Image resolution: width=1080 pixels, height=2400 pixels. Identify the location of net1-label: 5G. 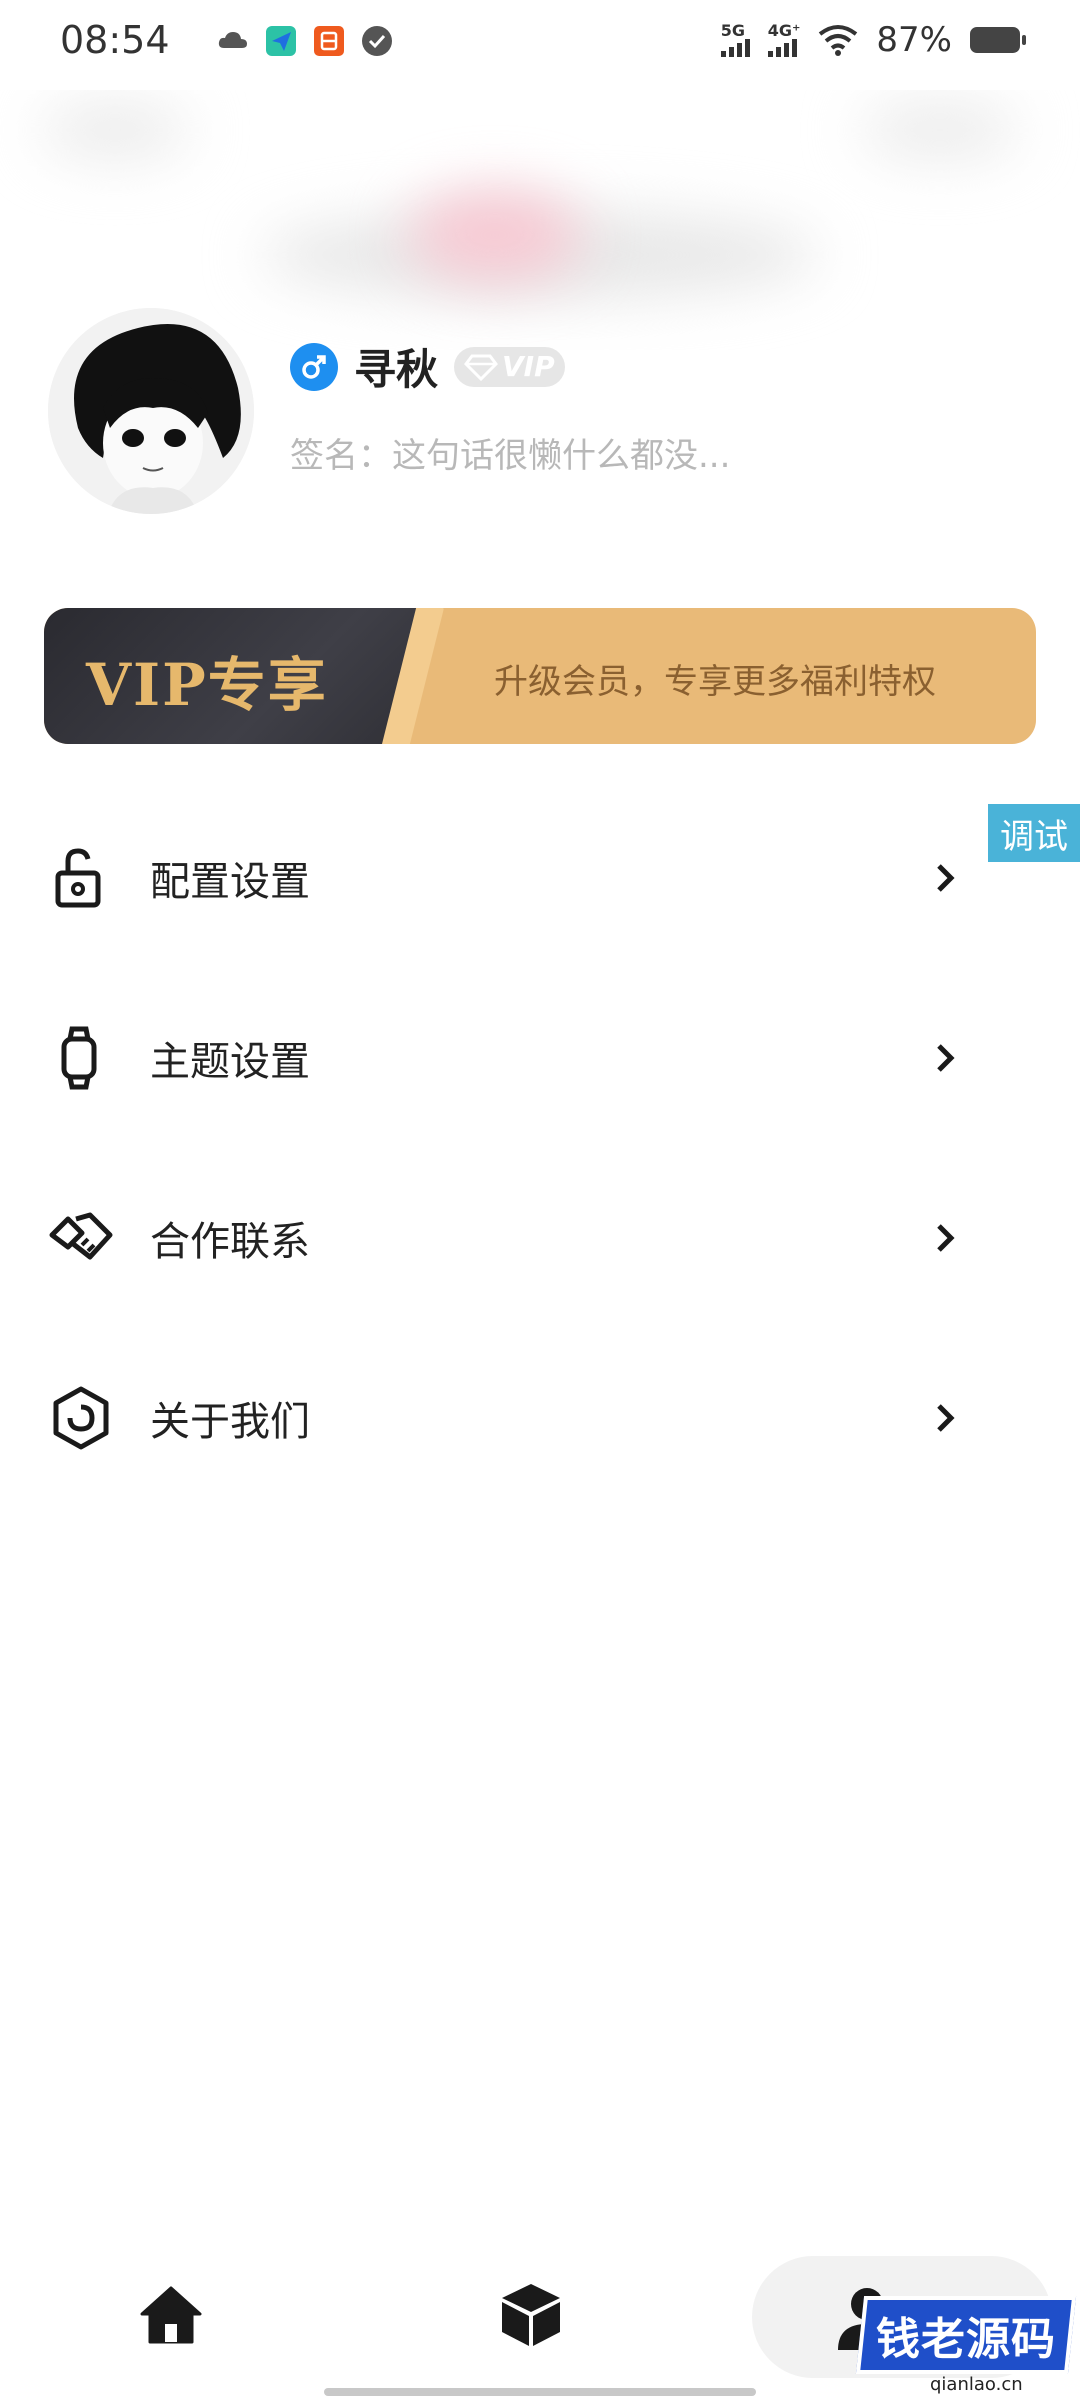
(732, 30).